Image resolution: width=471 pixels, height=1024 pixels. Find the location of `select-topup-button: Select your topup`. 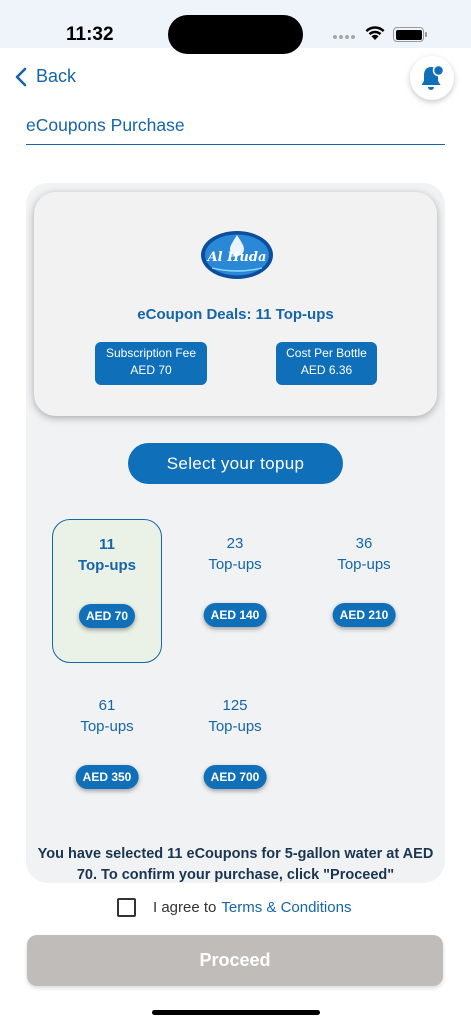

select-topup-button: Select your topup is located at coordinates (235, 463).